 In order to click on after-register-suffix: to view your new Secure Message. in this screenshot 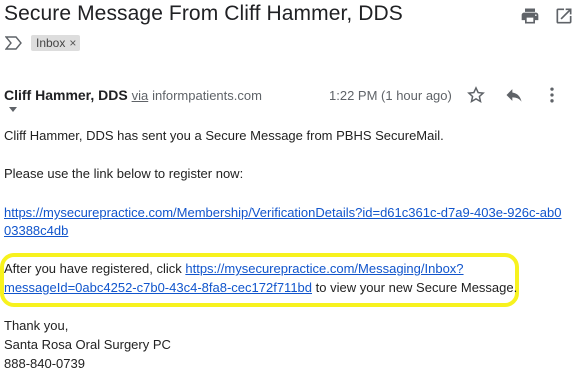, I will do `click(415, 287)`.